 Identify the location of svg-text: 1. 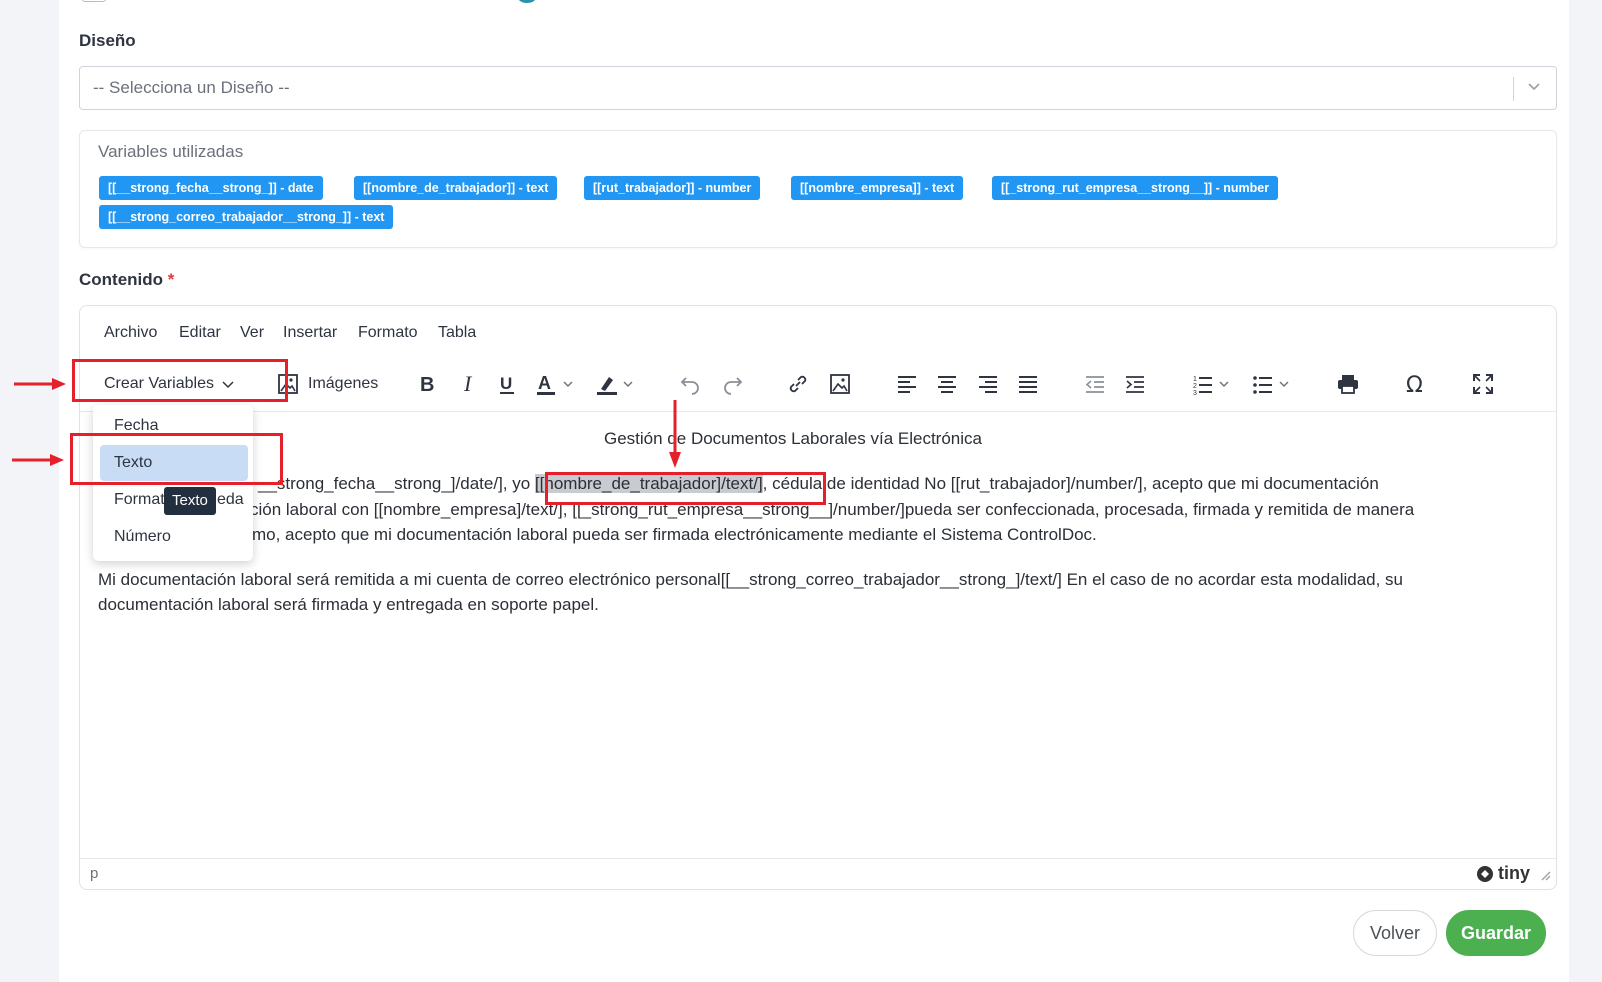
(1195, 379).